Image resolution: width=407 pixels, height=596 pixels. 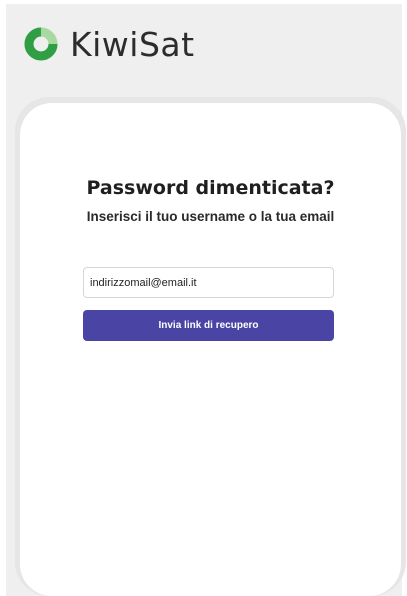 What do you see at coordinates (210, 188) in the screenshot?
I see `page-title: Password dimenticata?` at bounding box center [210, 188].